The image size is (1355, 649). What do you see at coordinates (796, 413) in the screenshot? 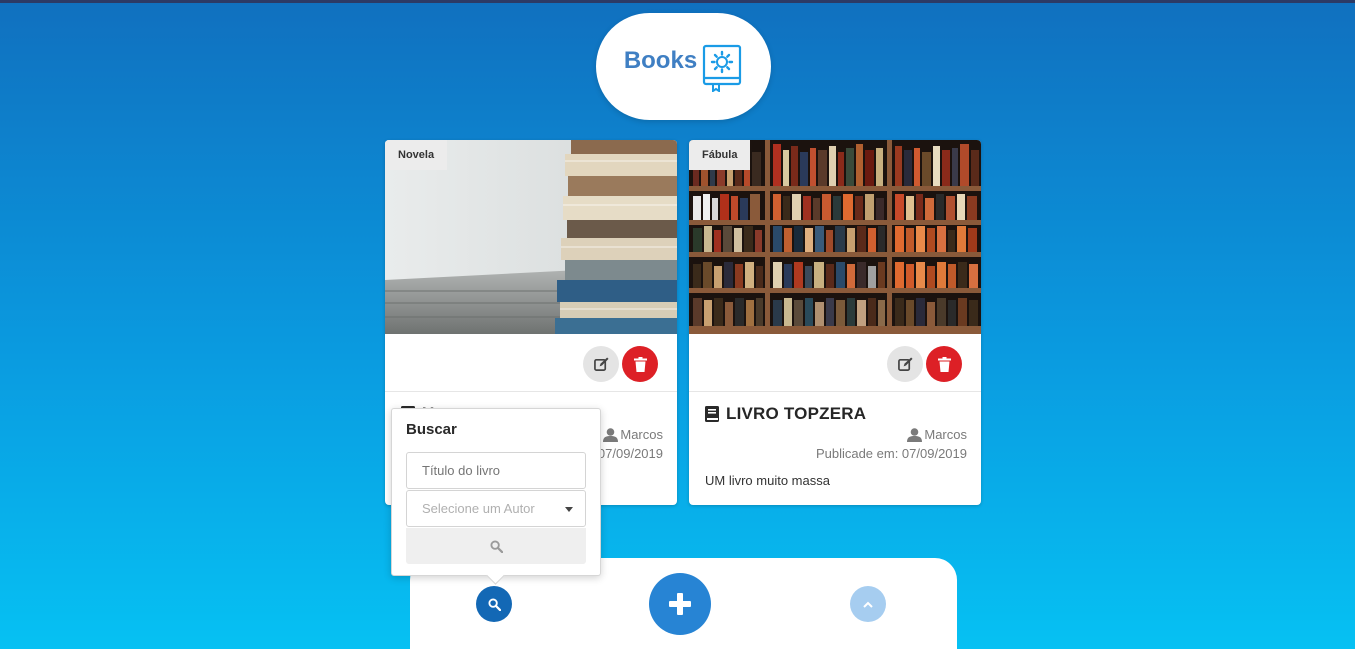
I see `book-title-text: LIVRO TOPZERA` at bounding box center [796, 413].